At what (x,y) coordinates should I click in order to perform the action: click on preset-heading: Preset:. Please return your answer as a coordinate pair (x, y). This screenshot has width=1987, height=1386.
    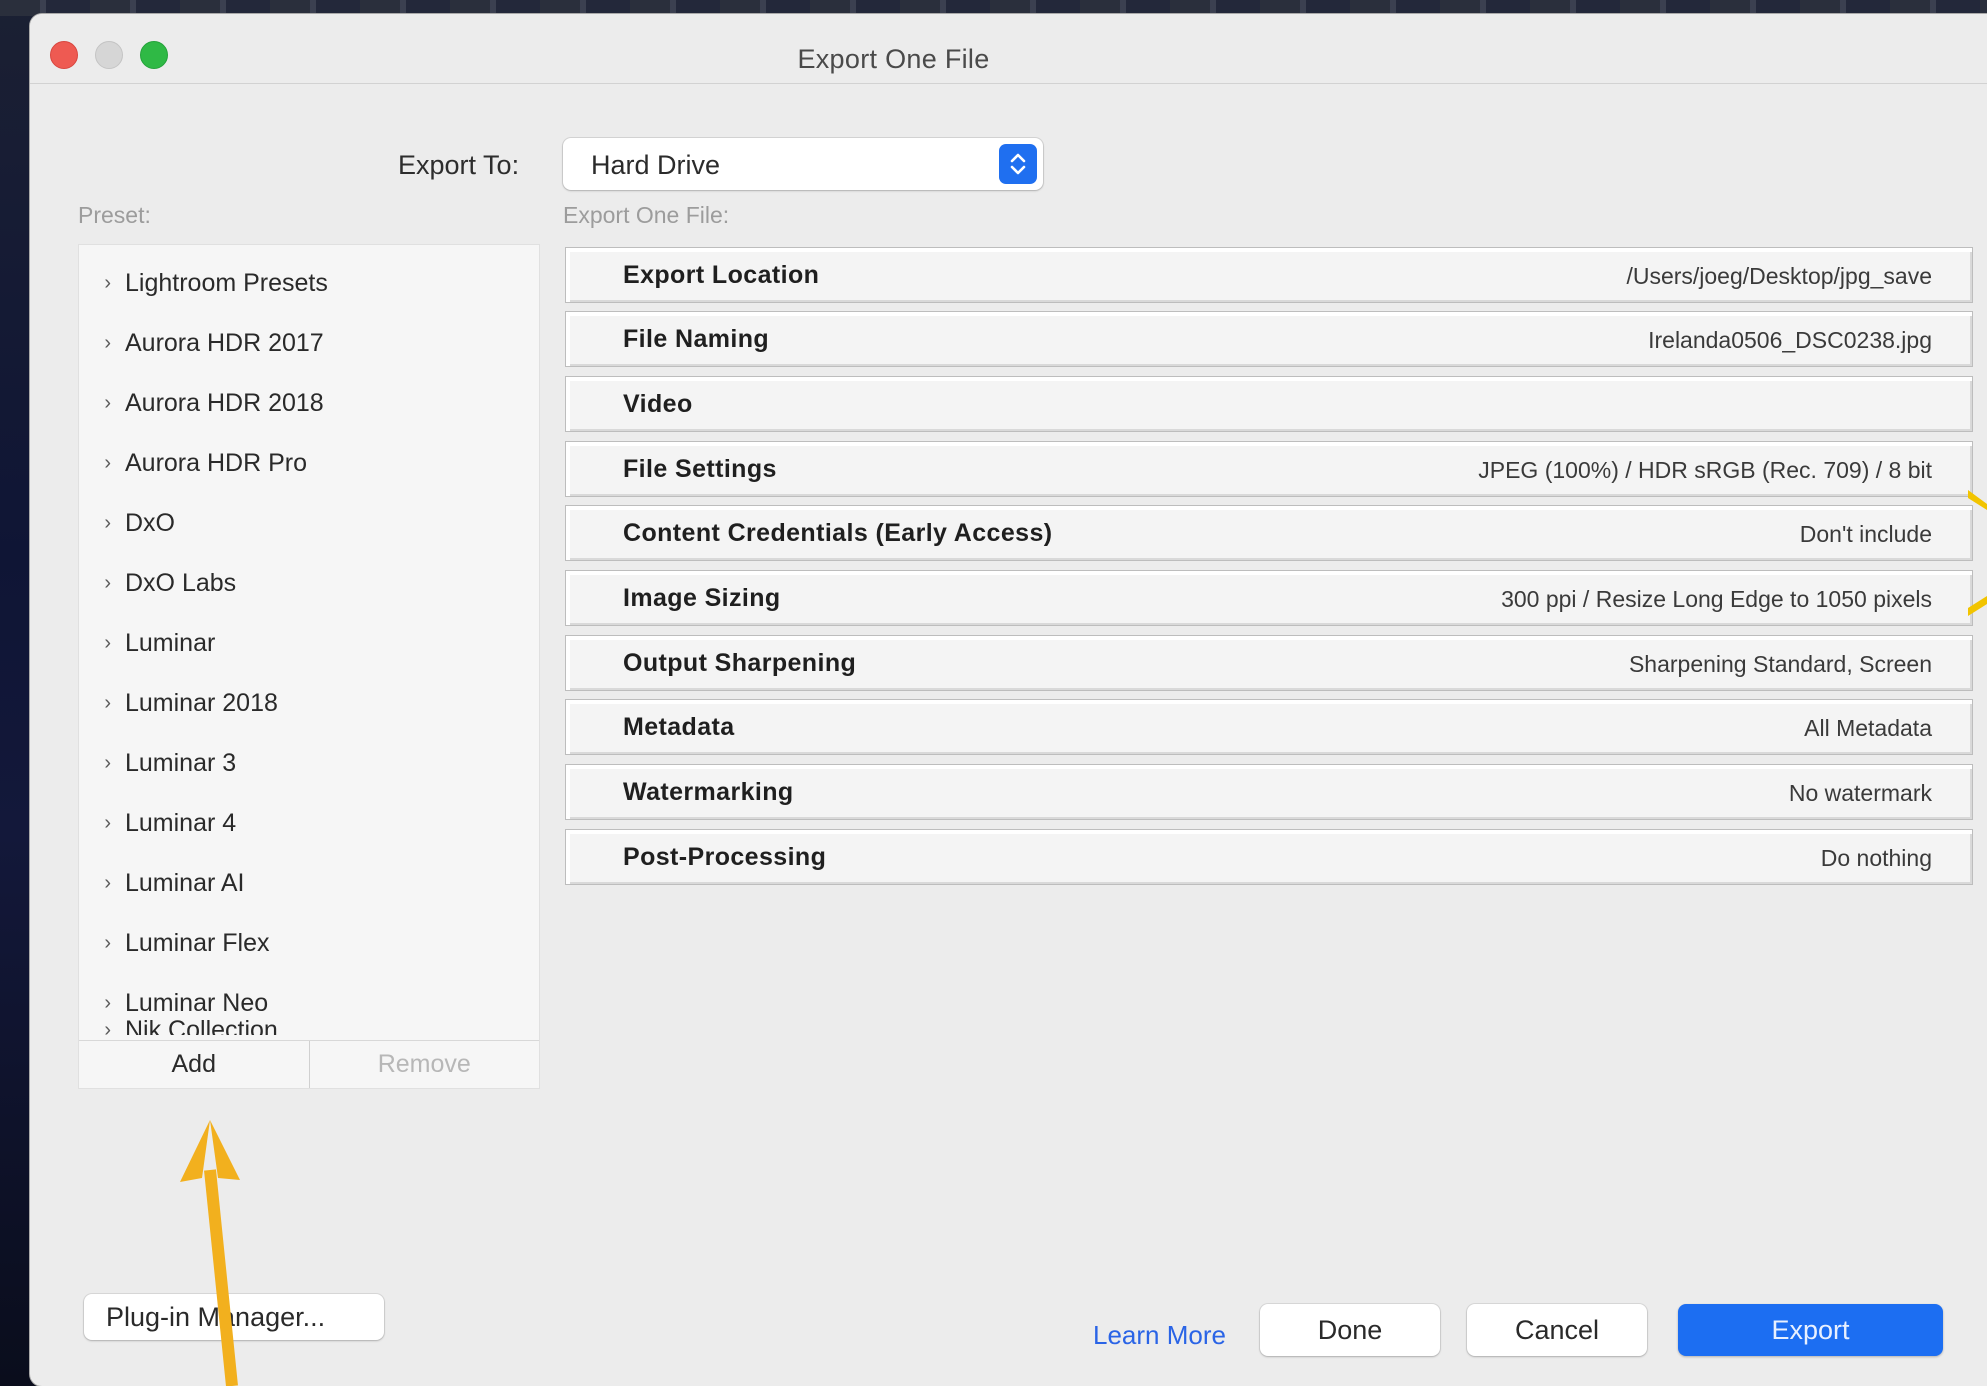
    Looking at the image, I should click on (114, 215).